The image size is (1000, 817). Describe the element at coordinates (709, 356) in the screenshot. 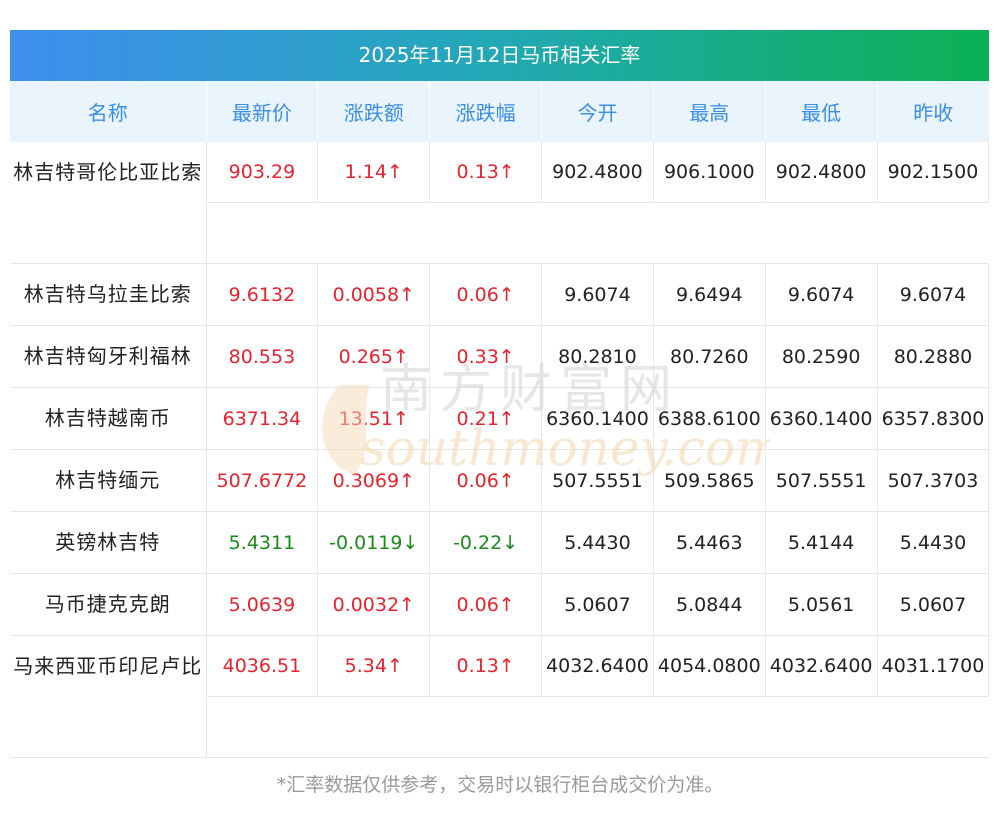

I see `high-cell: 80.7260` at that location.